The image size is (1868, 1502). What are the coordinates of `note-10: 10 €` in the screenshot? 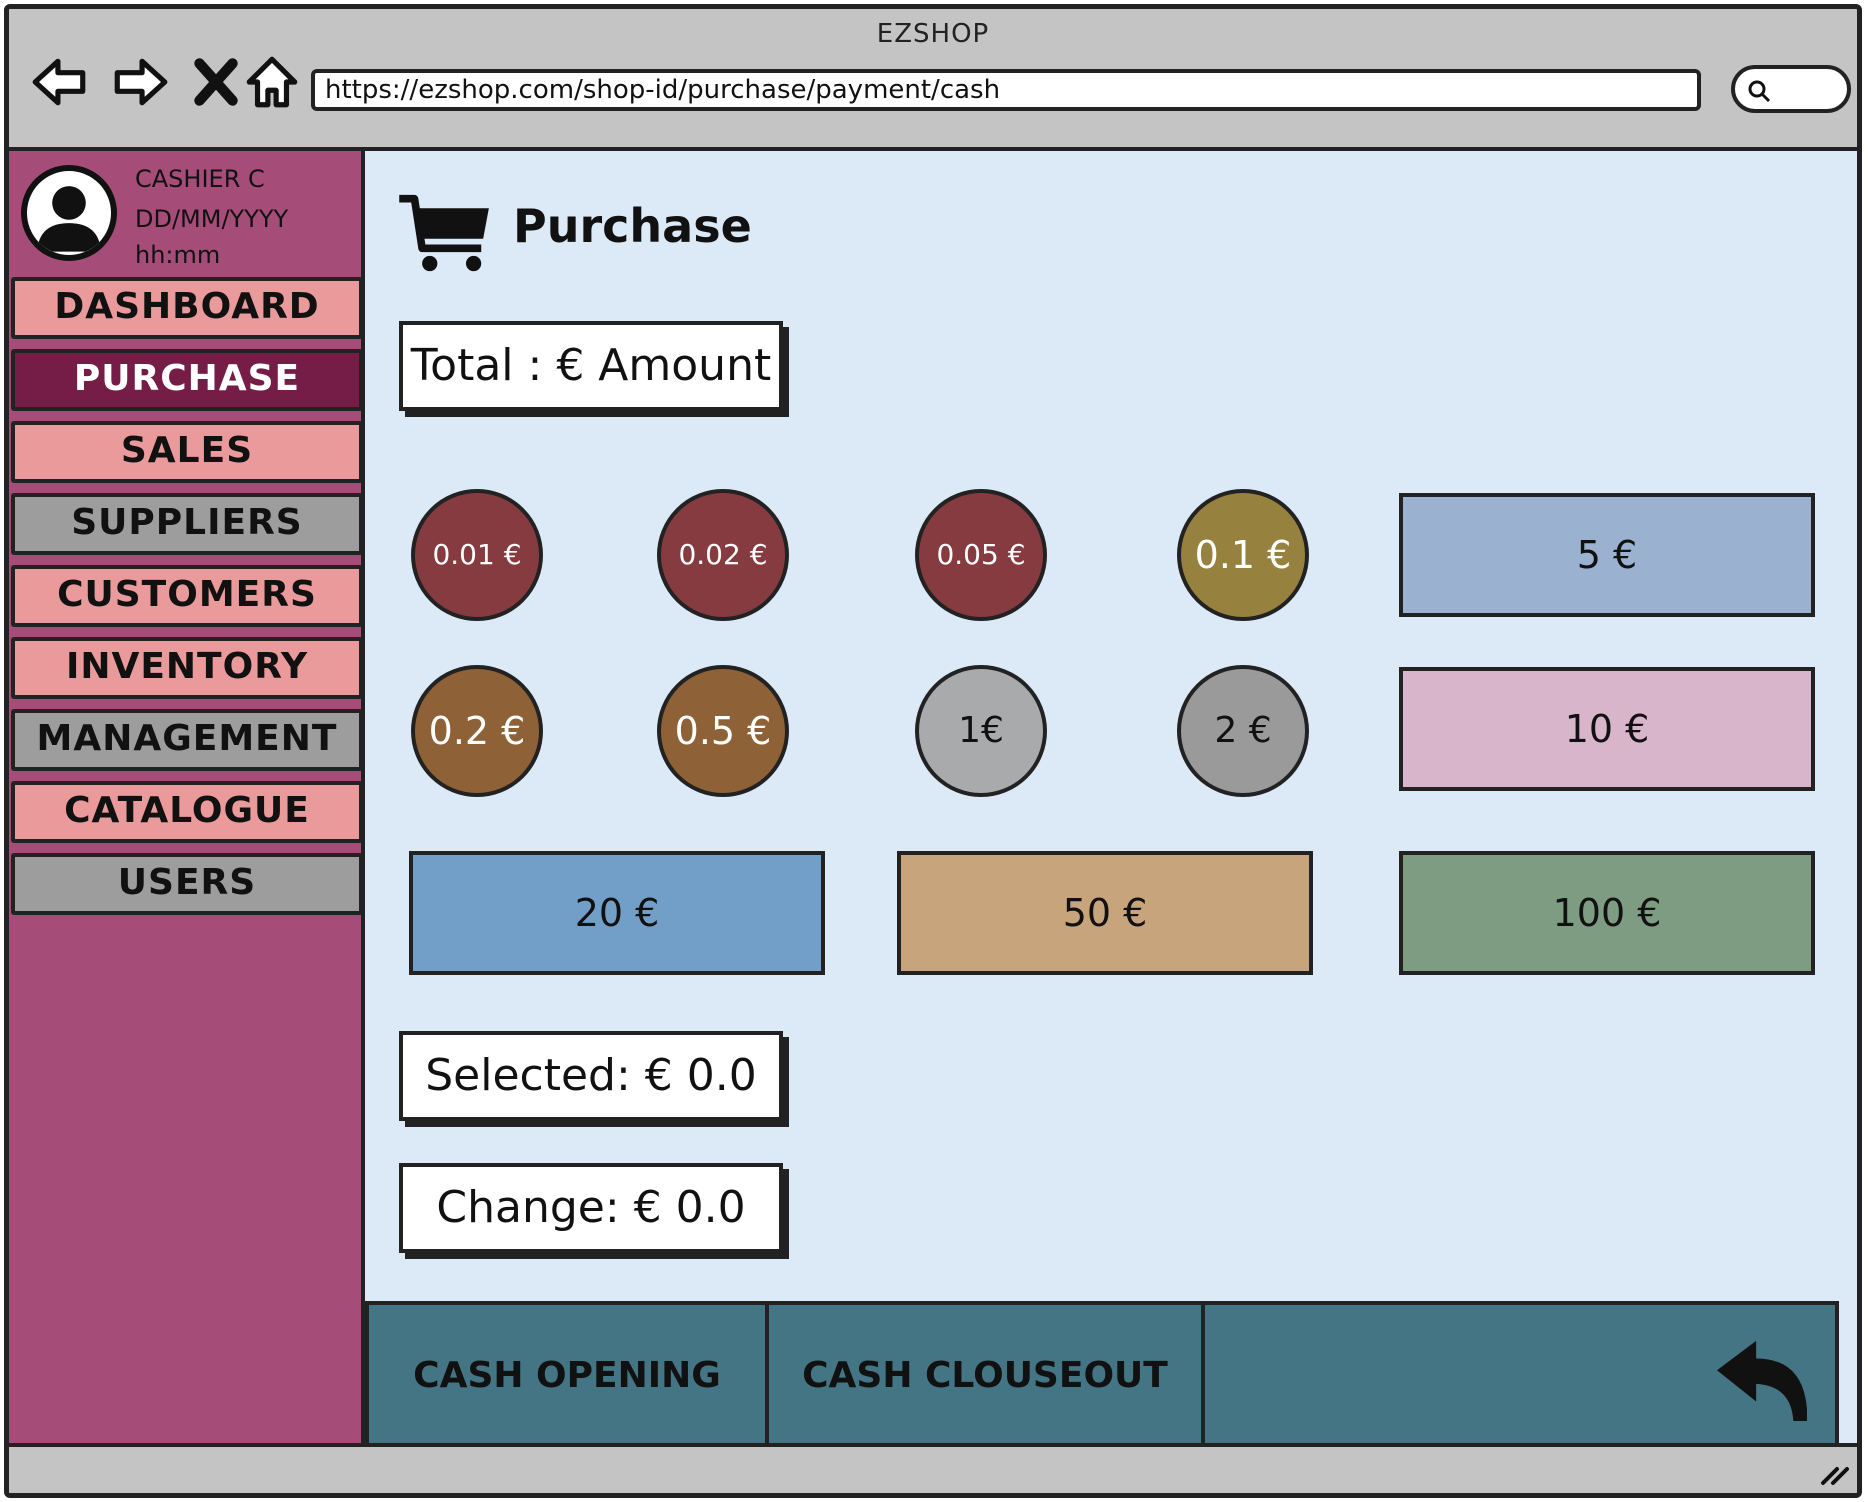 It's located at (1607, 729).